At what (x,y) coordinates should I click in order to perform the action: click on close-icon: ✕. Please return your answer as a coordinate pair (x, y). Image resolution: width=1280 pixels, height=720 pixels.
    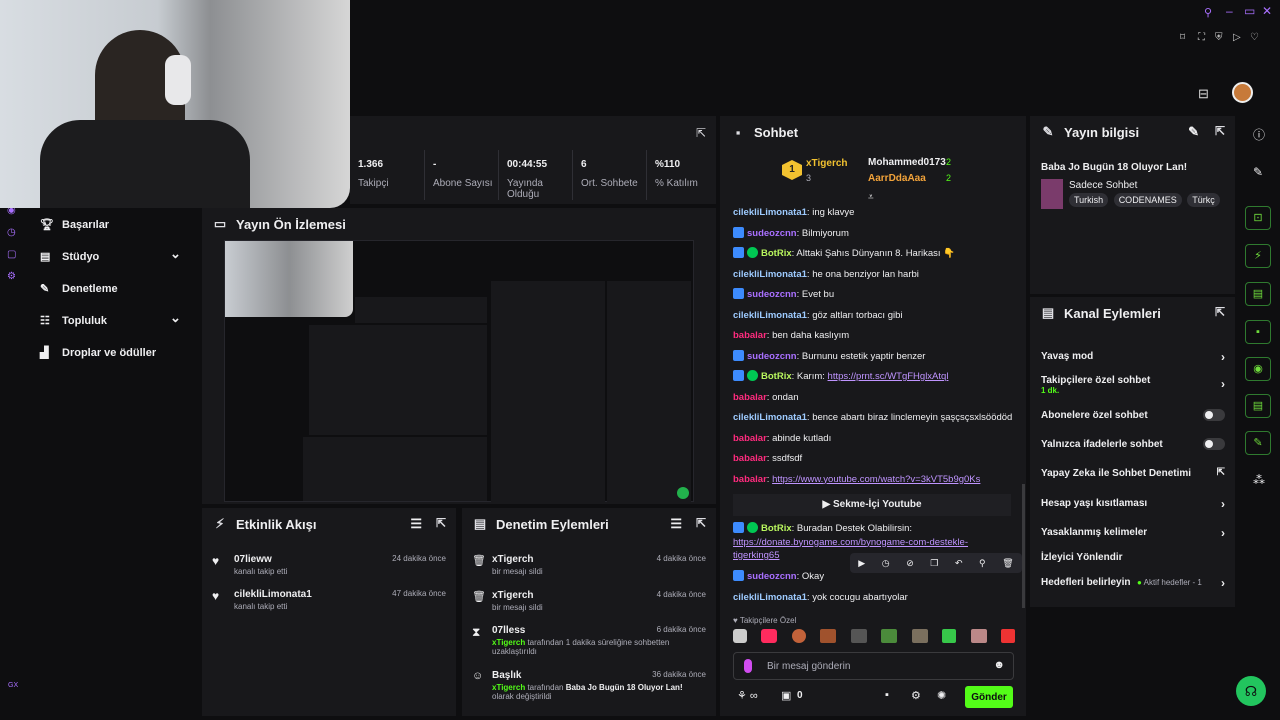
    Looking at the image, I should click on (1267, 11).